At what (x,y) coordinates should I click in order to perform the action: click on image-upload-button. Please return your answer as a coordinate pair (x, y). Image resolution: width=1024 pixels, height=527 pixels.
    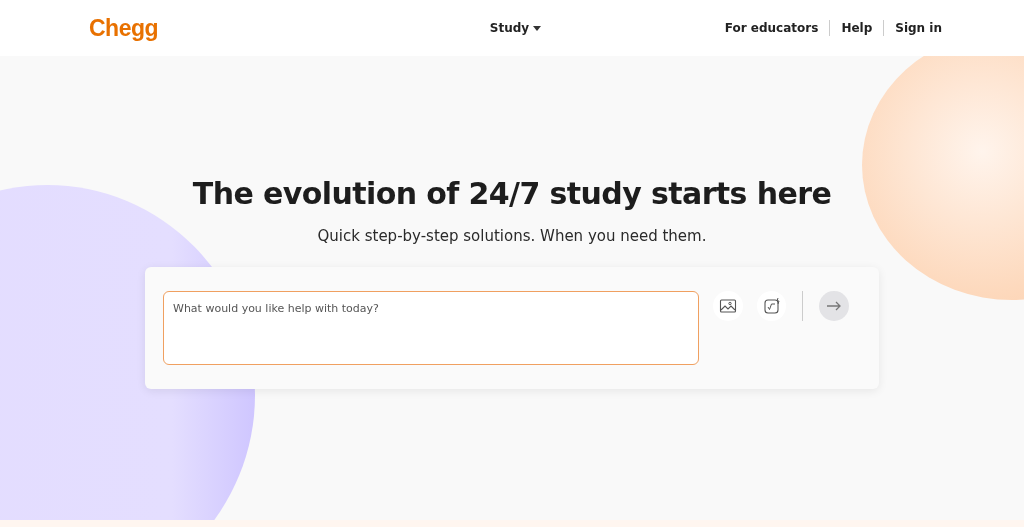
    Looking at the image, I should click on (728, 306).